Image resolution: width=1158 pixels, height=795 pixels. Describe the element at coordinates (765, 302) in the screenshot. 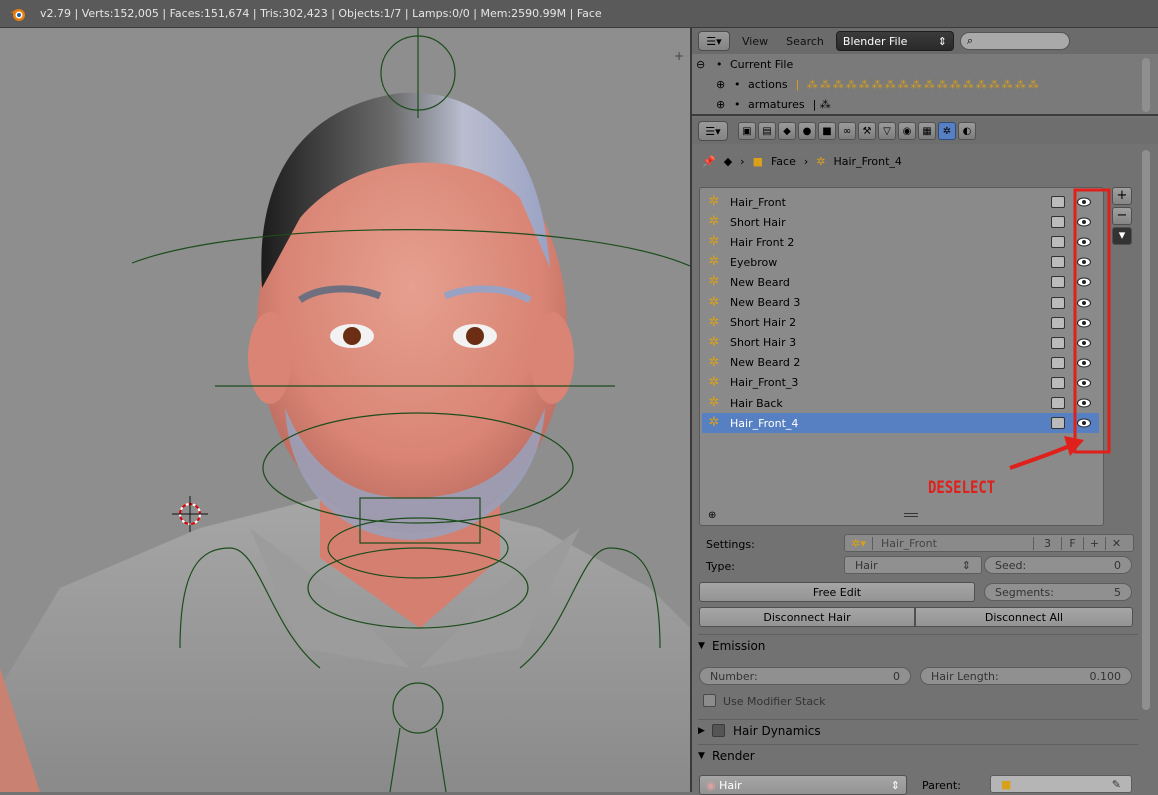

I see `particle-system-name: New Beard 3` at that location.